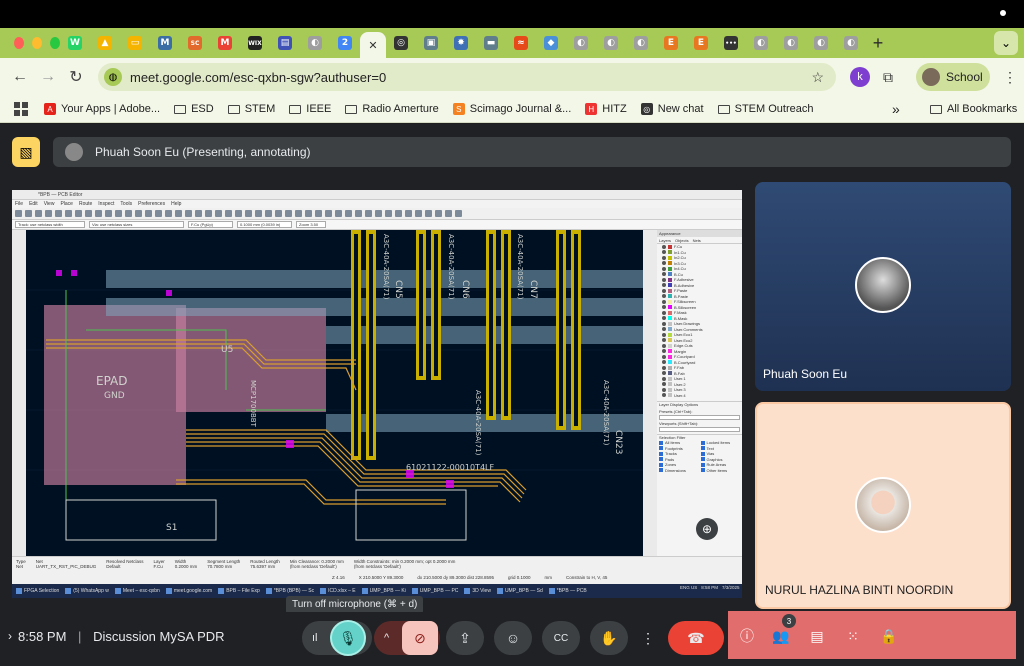  I want to click on layer-row: User.4, so click(699, 396).